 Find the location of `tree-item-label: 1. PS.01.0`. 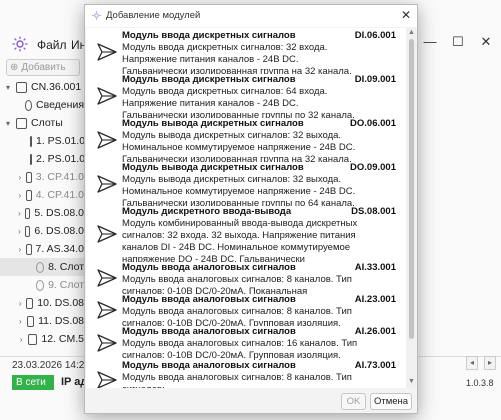

tree-item-label: 1. PS.01.0 is located at coordinates (60, 141).